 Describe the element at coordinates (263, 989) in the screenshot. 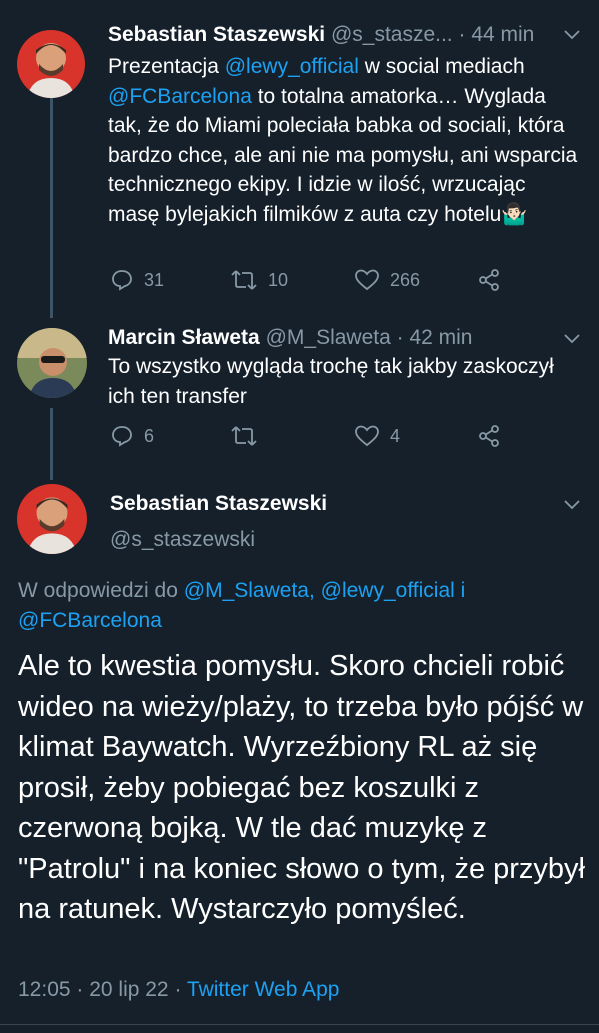

I see `tweet-source: Twitter Web App` at that location.